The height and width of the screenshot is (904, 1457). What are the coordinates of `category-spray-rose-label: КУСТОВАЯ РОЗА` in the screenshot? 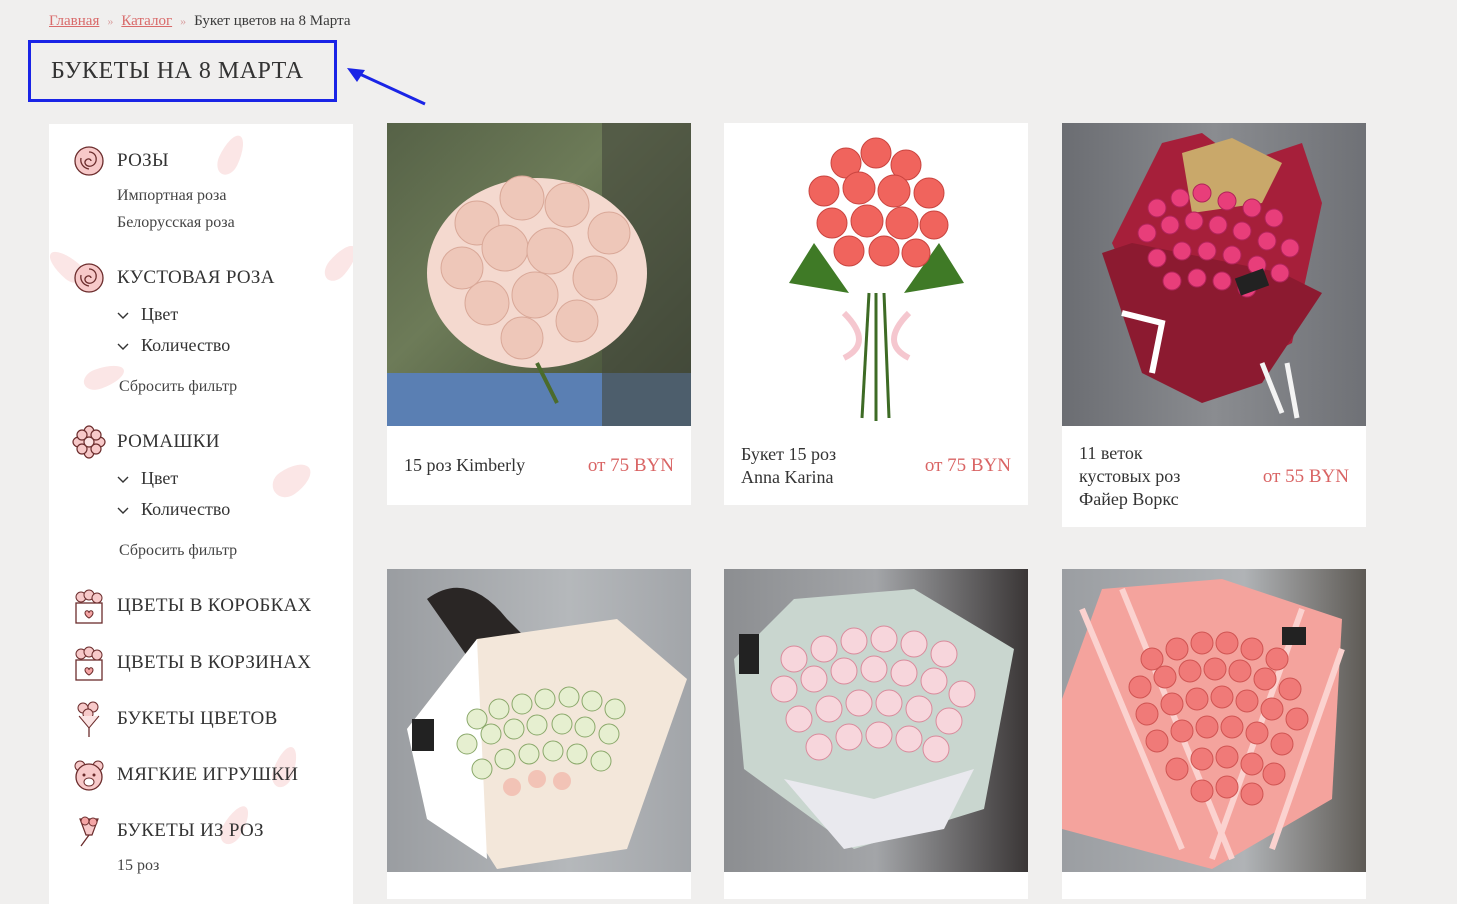 It's located at (196, 277).